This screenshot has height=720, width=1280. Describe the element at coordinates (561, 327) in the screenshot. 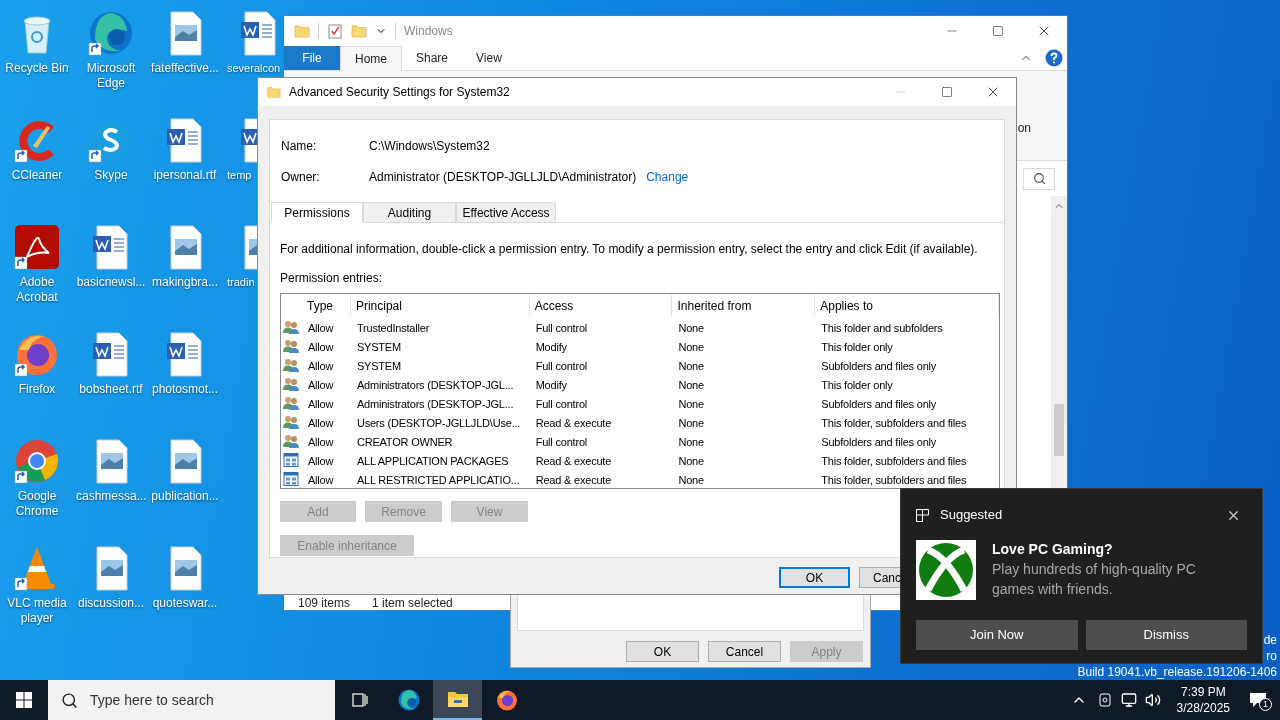

I see `table-cell: Full control` at that location.